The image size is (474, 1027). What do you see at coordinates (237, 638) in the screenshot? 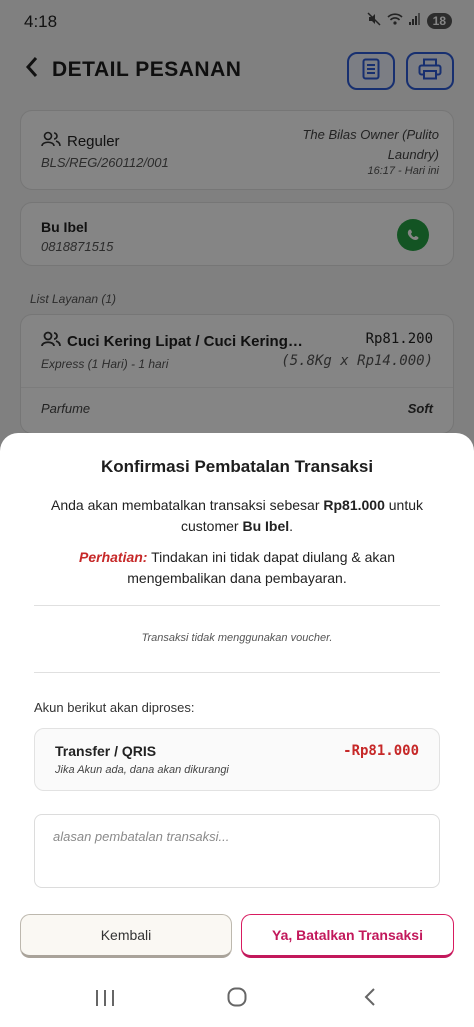
I see `voucher-note: Transaksi tidak menggunakan voucher.` at bounding box center [237, 638].